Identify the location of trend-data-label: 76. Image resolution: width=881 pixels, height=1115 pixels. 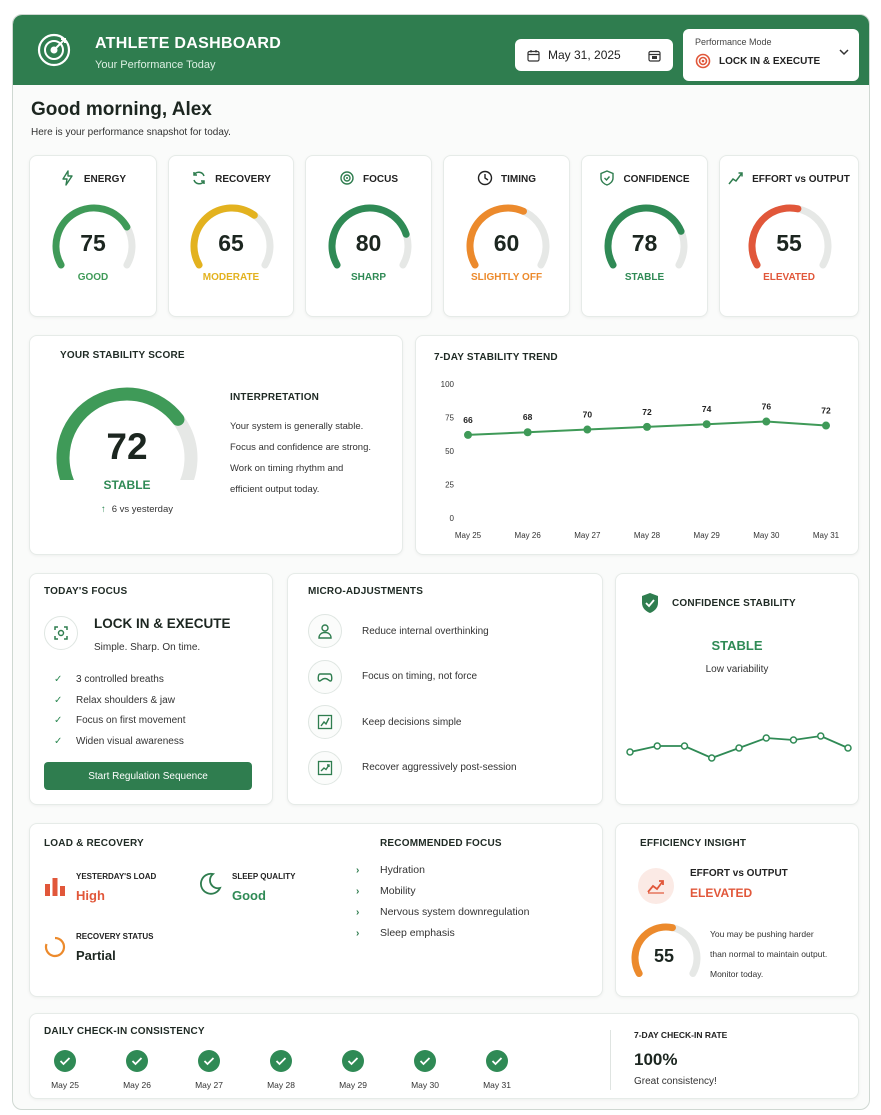
(767, 407).